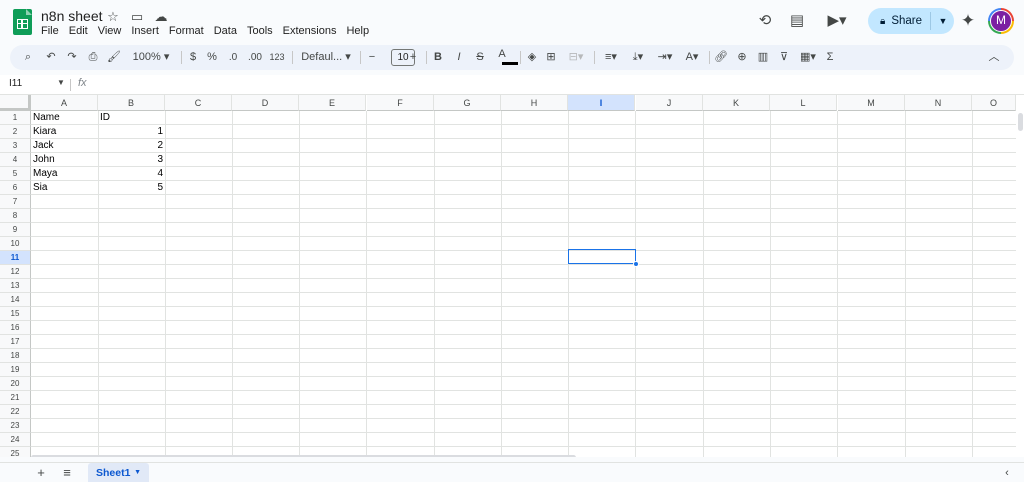 The image size is (1024, 482). What do you see at coordinates (113, 17) in the screenshot?
I see `star-icon: ☆` at bounding box center [113, 17].